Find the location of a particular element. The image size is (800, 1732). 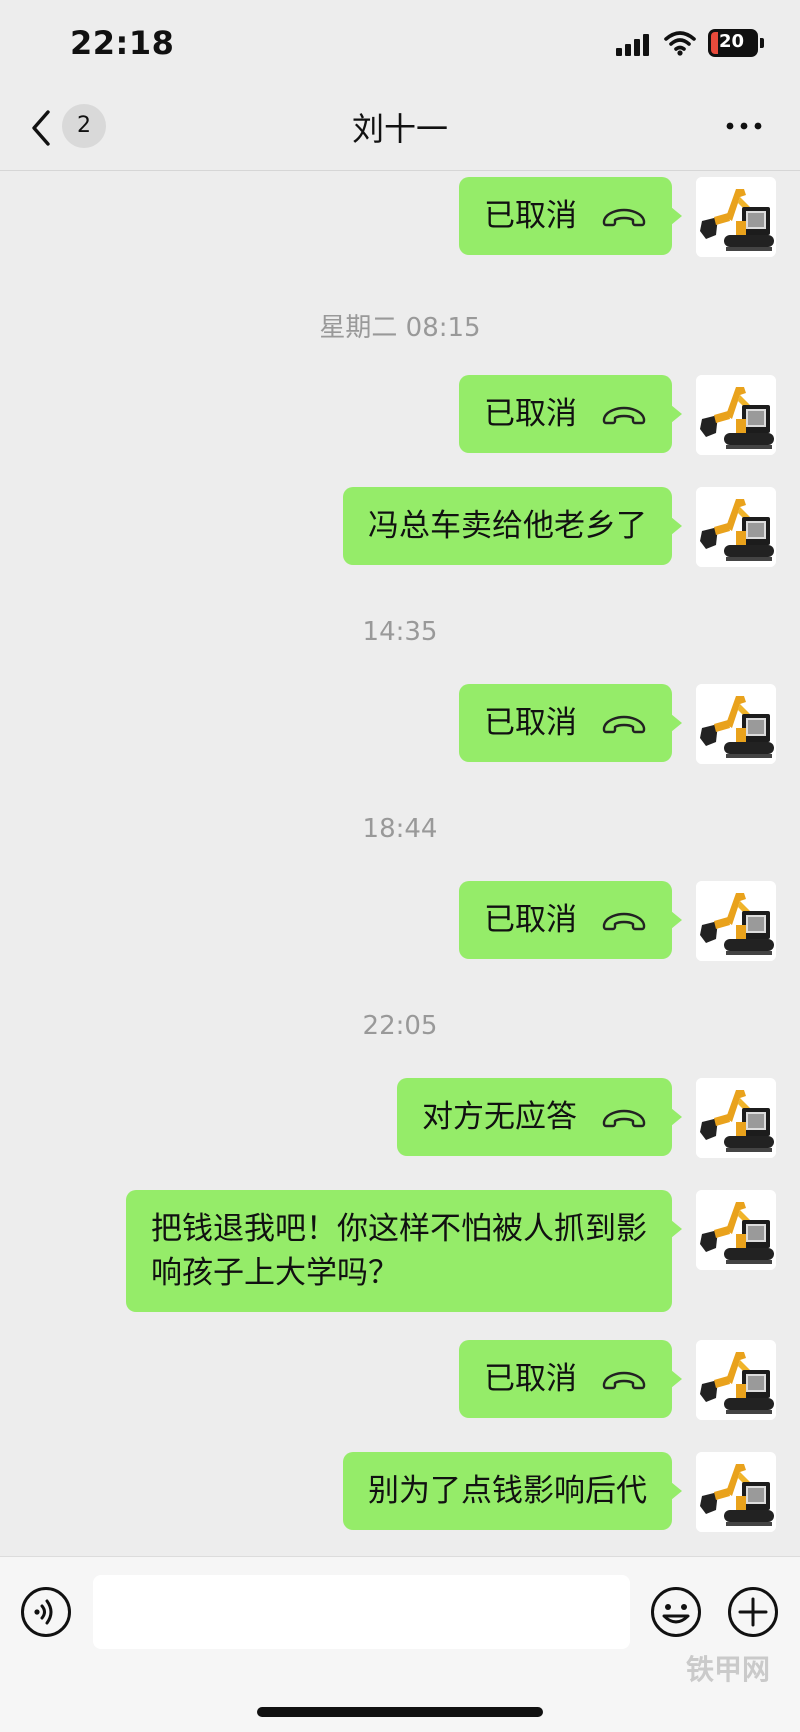

emoji-icon is located at coordinates (676, 1612).